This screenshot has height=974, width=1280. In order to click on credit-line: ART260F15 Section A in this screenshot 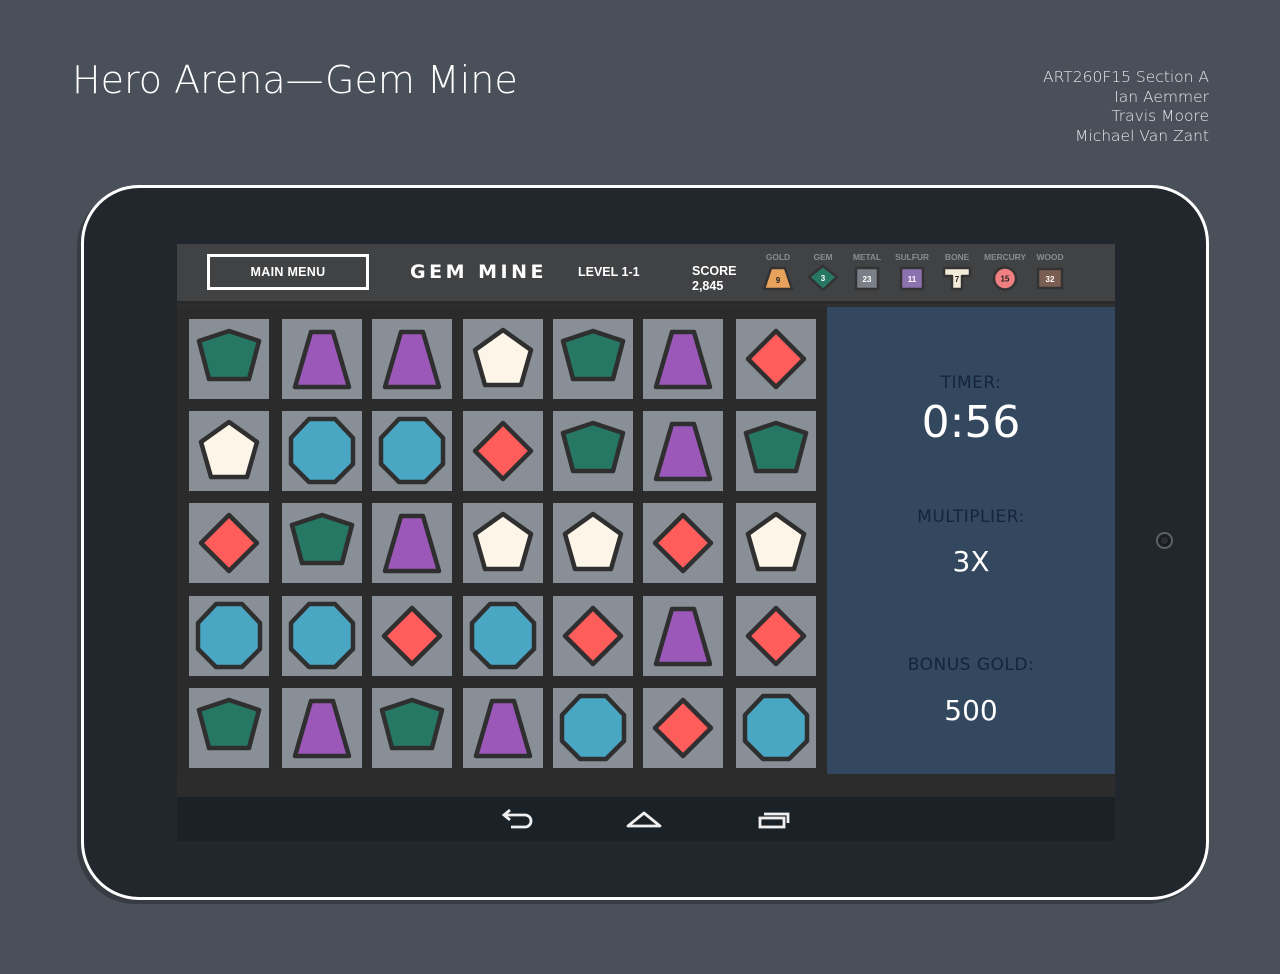, I will do `click(1126, 77)`.